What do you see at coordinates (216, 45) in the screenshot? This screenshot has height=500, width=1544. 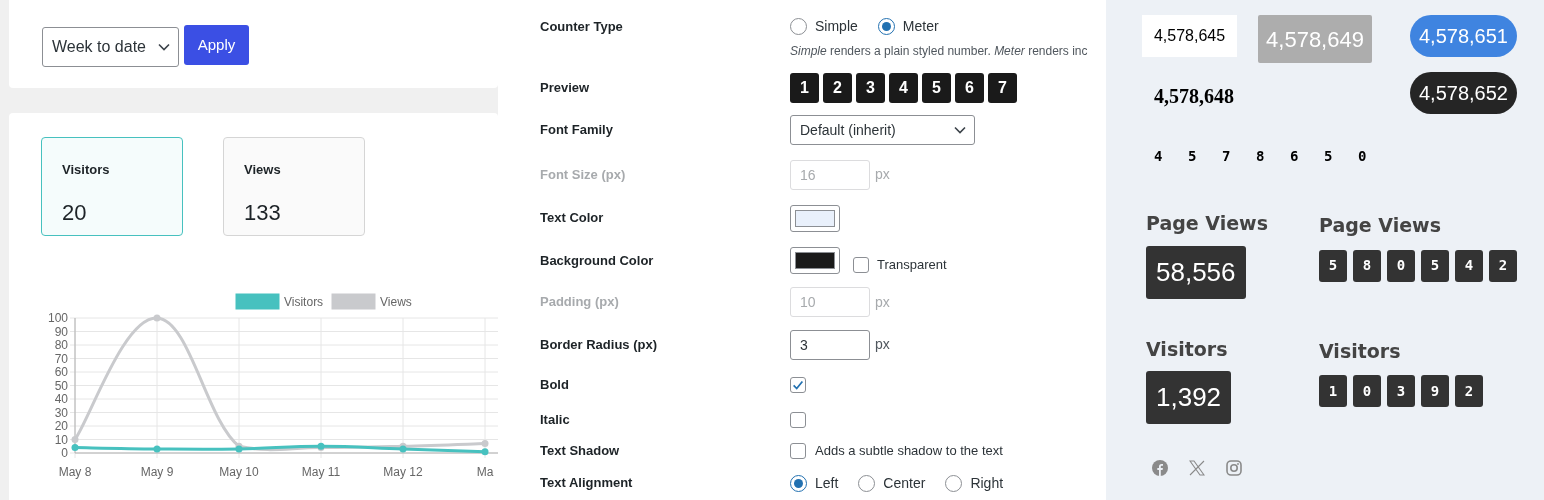 I see `apply-button: Apply` at bounding box center [216, 45].